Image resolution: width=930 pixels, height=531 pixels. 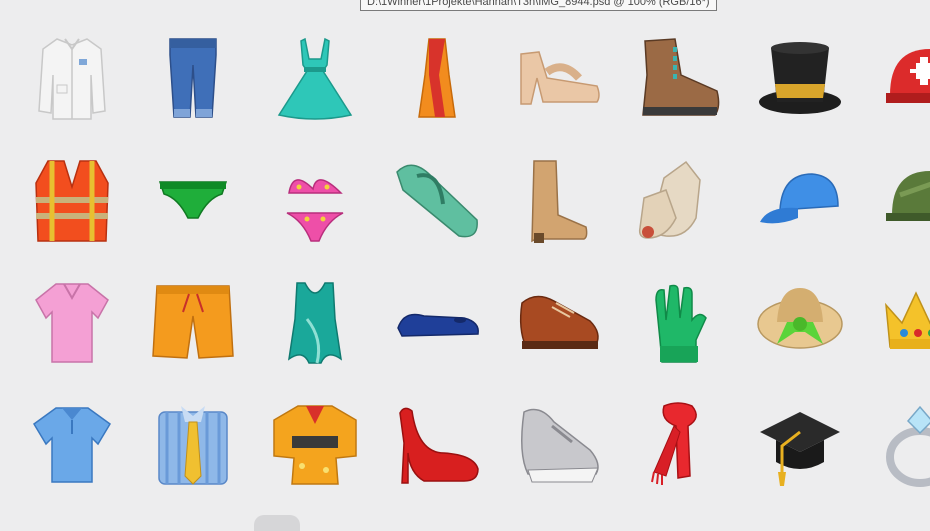 What do you see at coordinates (437, 78) in the screenshot?
I see `sari-icon` at bounding box center [437, 78].